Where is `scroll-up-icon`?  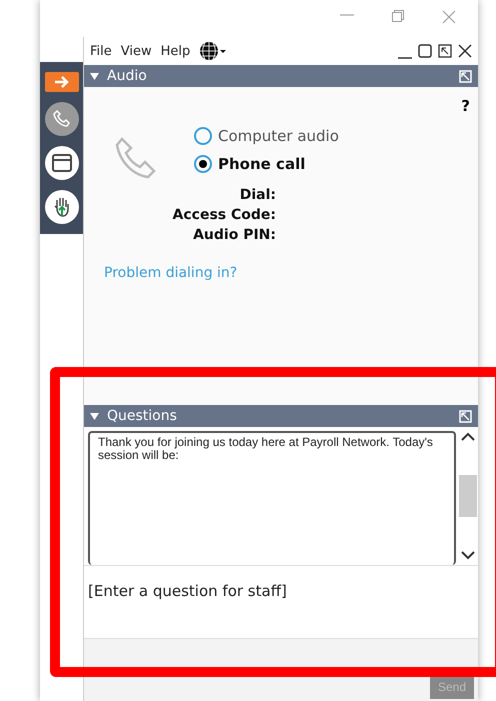 scroll-up-icon is located at coordinates (468, 436).